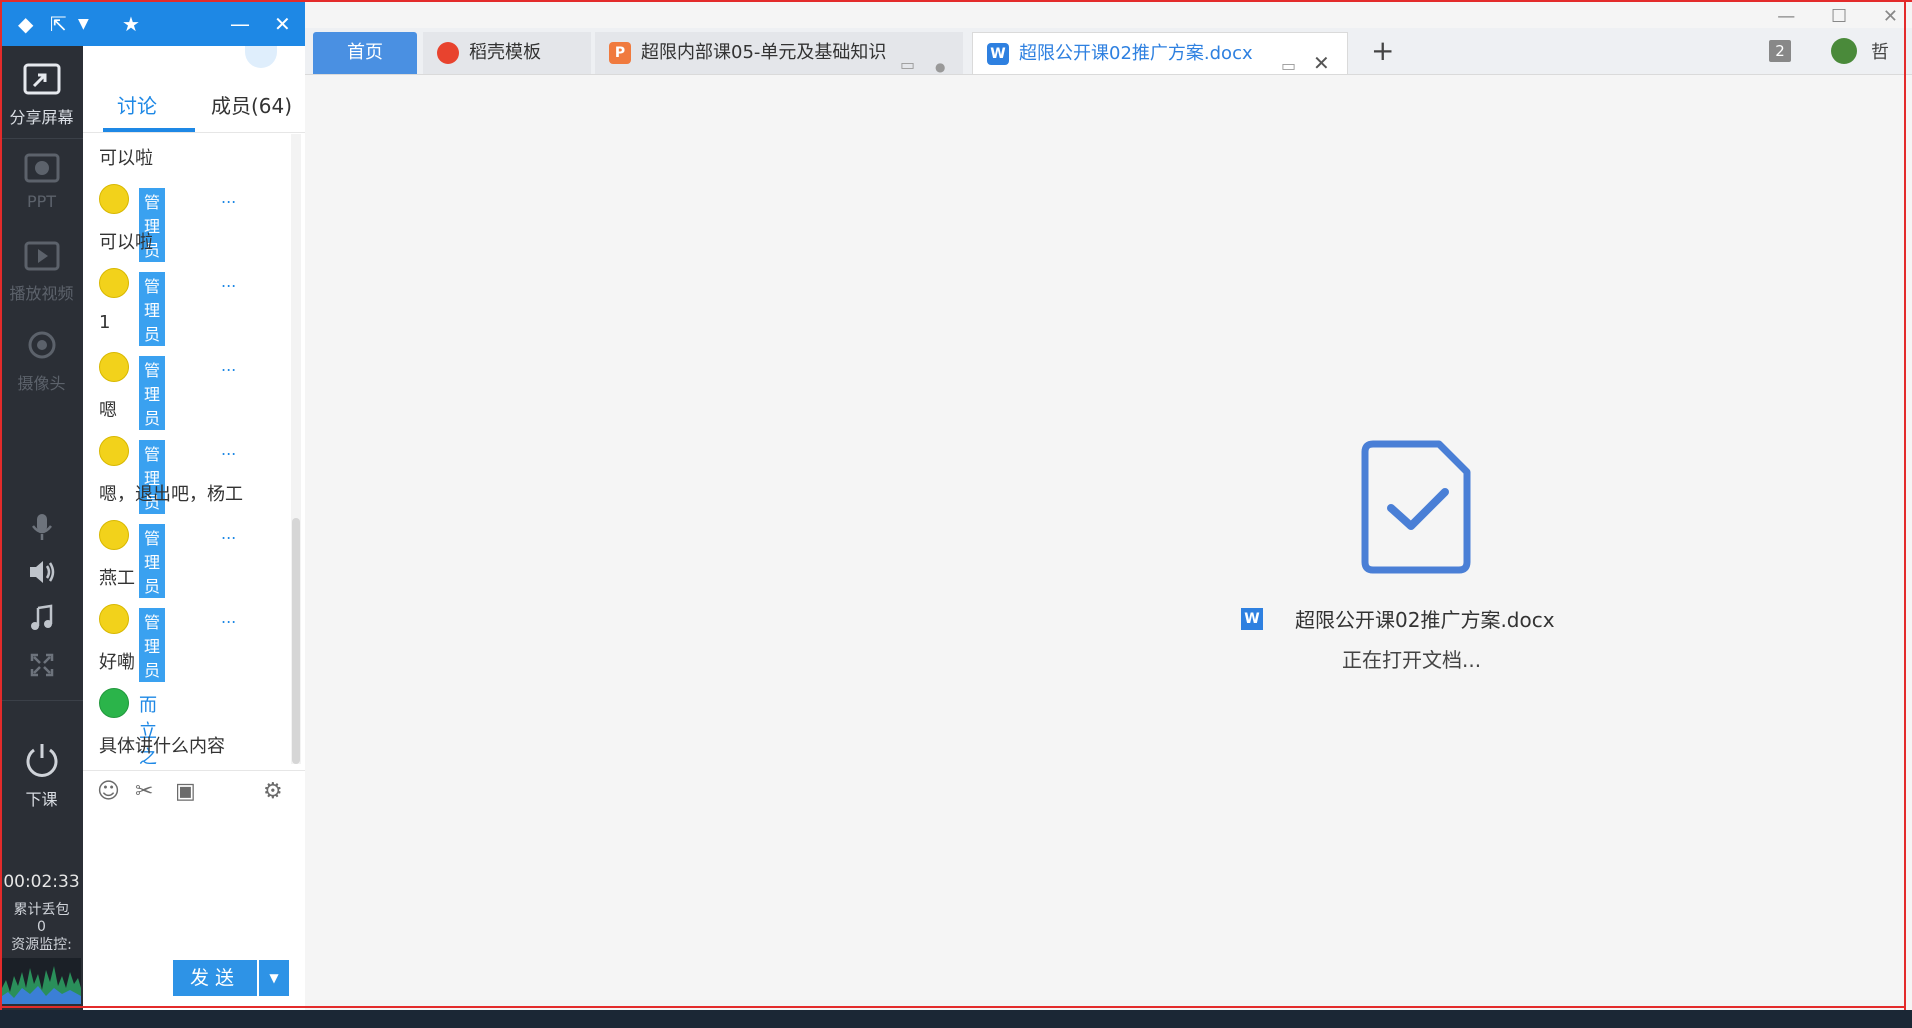 This screenshot has height=1028, width=1912. Describe the element at coordinates (41, 882) in the screenshot. I see `class-timer: 00:02:33` at that location.